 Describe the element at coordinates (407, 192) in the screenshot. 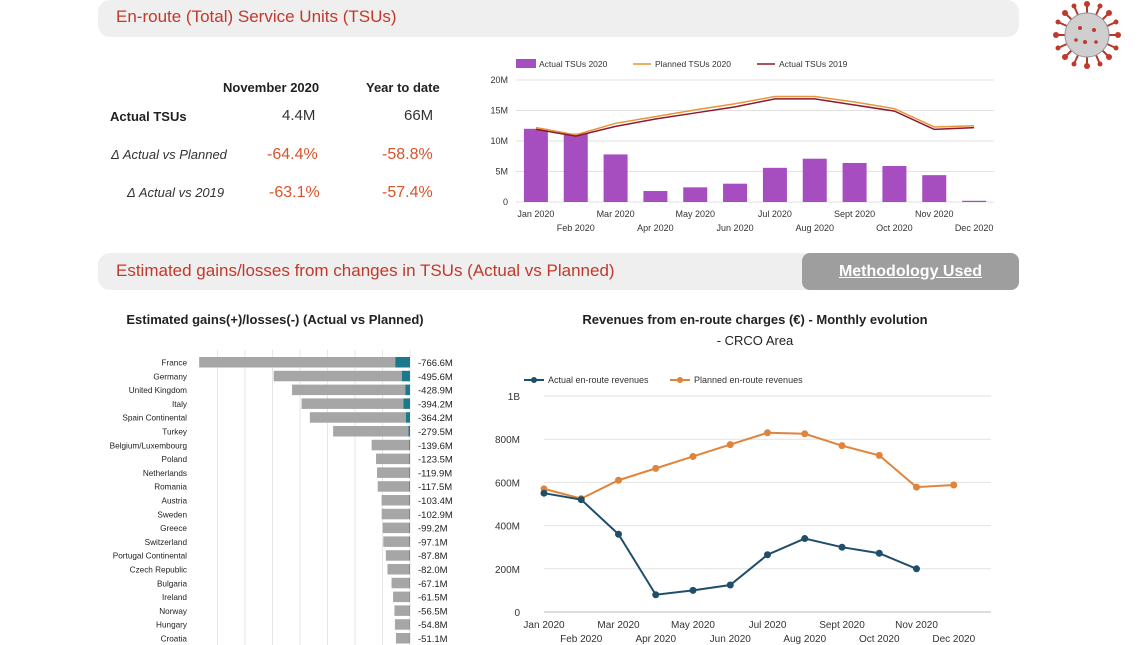

I see `kpi-vs-2019-ytd: -57.4%` at that location.